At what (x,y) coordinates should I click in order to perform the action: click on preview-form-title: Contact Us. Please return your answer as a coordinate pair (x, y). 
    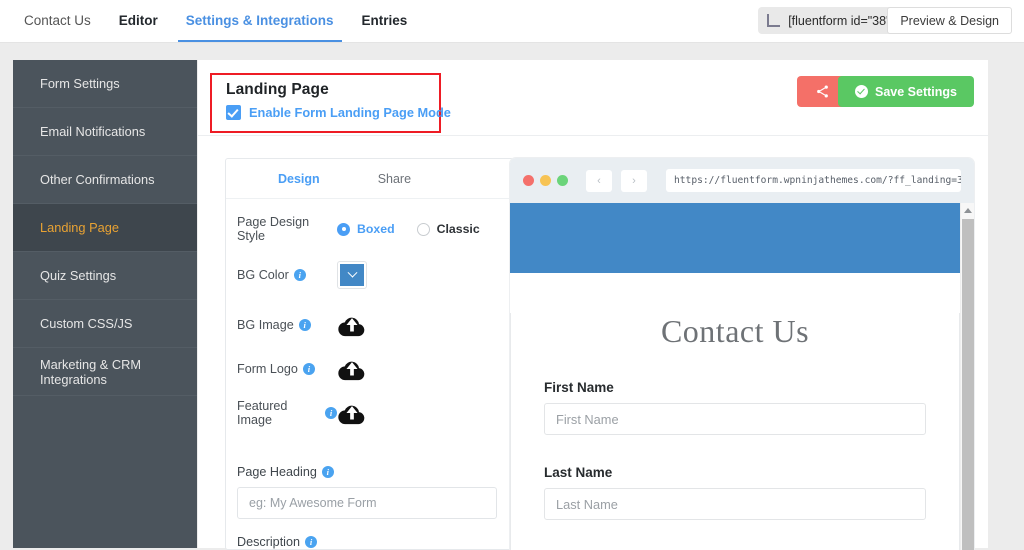
    Looking at the image, I should click on (735, 331).